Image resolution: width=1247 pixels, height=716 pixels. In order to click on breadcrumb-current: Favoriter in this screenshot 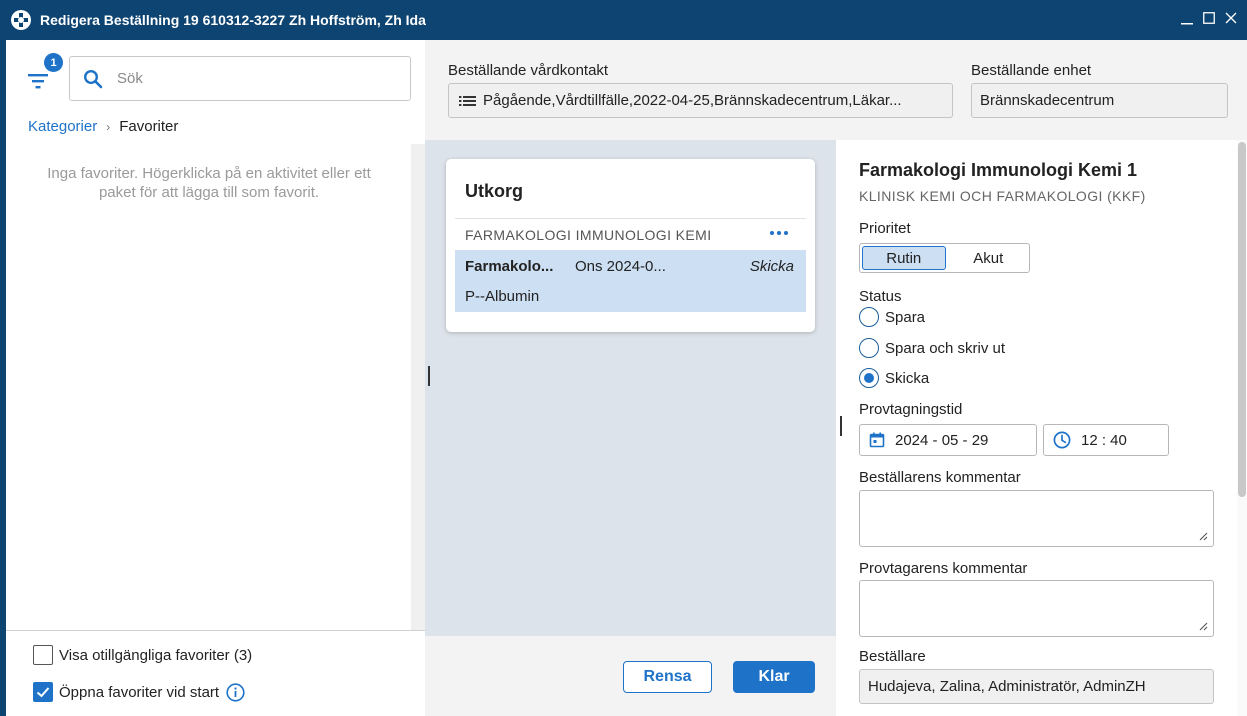, I will do `click(149, 126)`.